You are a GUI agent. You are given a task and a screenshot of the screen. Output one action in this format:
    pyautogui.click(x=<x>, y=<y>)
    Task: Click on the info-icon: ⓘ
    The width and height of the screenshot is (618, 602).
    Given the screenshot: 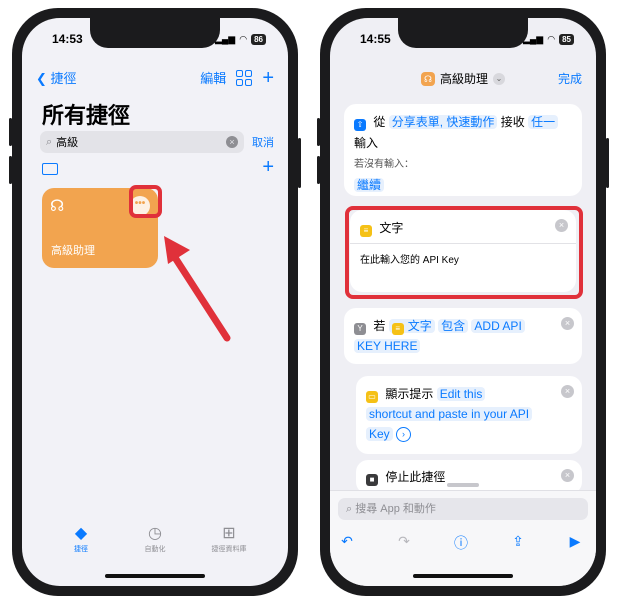 What is the action you would take?
    pyautogui.click(x=461, y=543)
    